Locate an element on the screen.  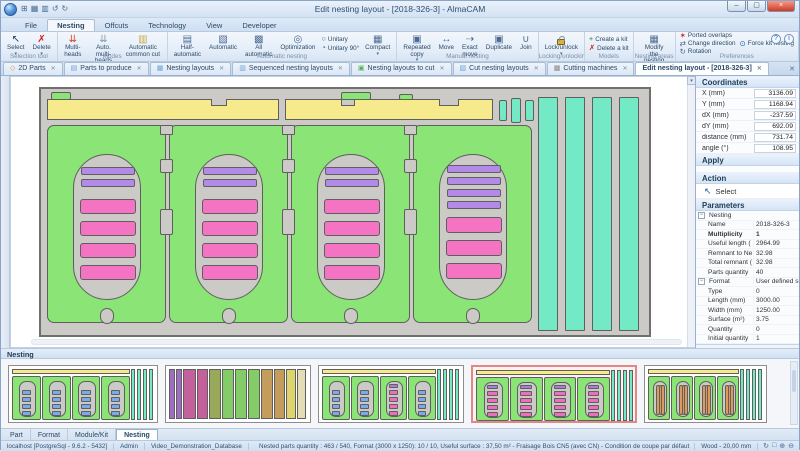
action-select-tool: ↖ Select is located at coordinates (747, 191).